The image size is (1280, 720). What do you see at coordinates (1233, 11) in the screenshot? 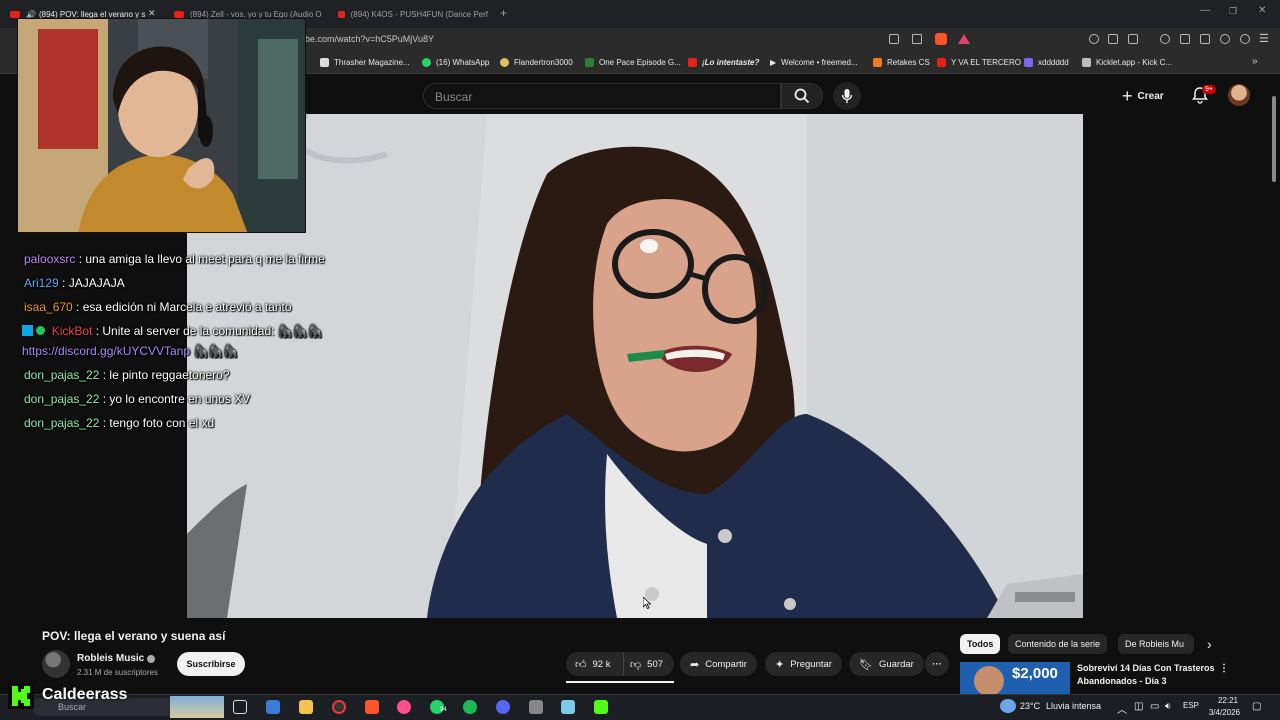
I see `restore-icon: ❐` at bounding box center [1233, 11].